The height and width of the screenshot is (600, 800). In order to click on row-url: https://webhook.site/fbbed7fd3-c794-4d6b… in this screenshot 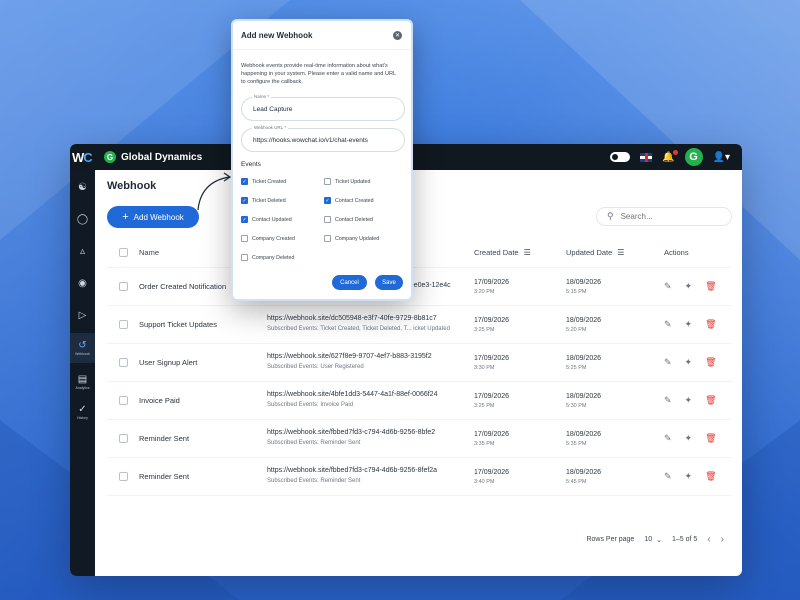, I will do `click(352, 471)`.